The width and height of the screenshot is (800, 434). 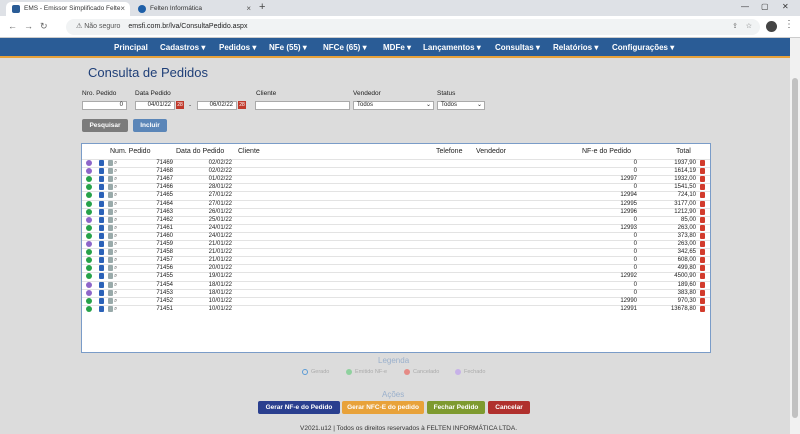 I want to click on close-window-icon: ✕, so click(x=785, y=6).